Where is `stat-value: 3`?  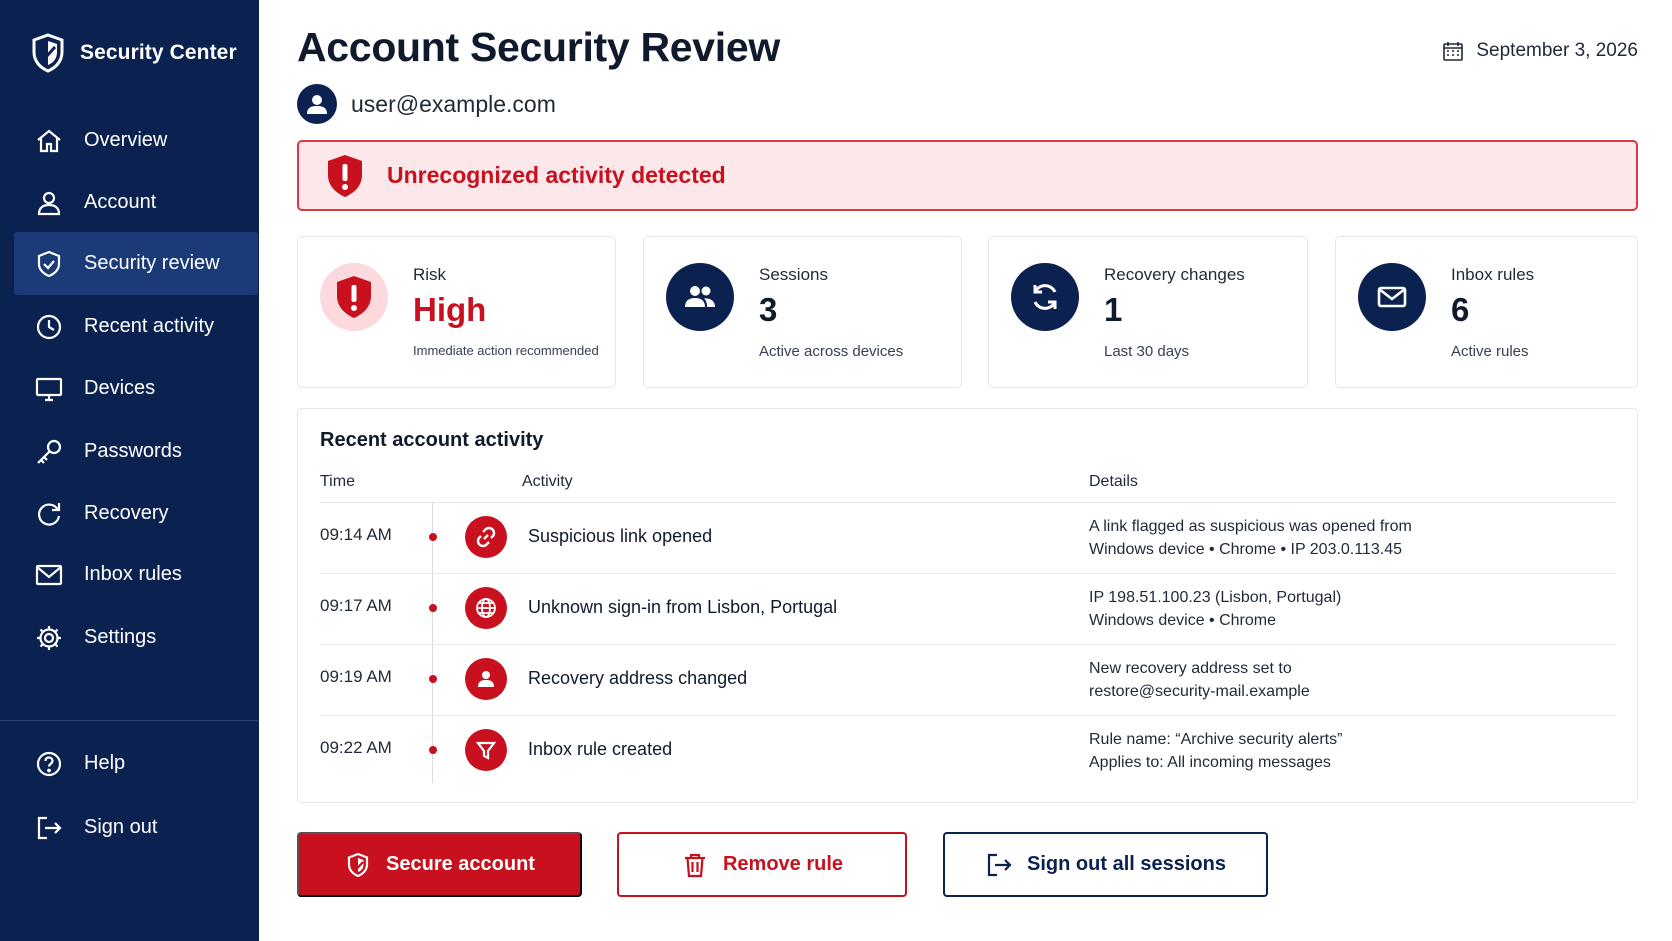
stat-value: 3 is located at coordinates (768, 309).